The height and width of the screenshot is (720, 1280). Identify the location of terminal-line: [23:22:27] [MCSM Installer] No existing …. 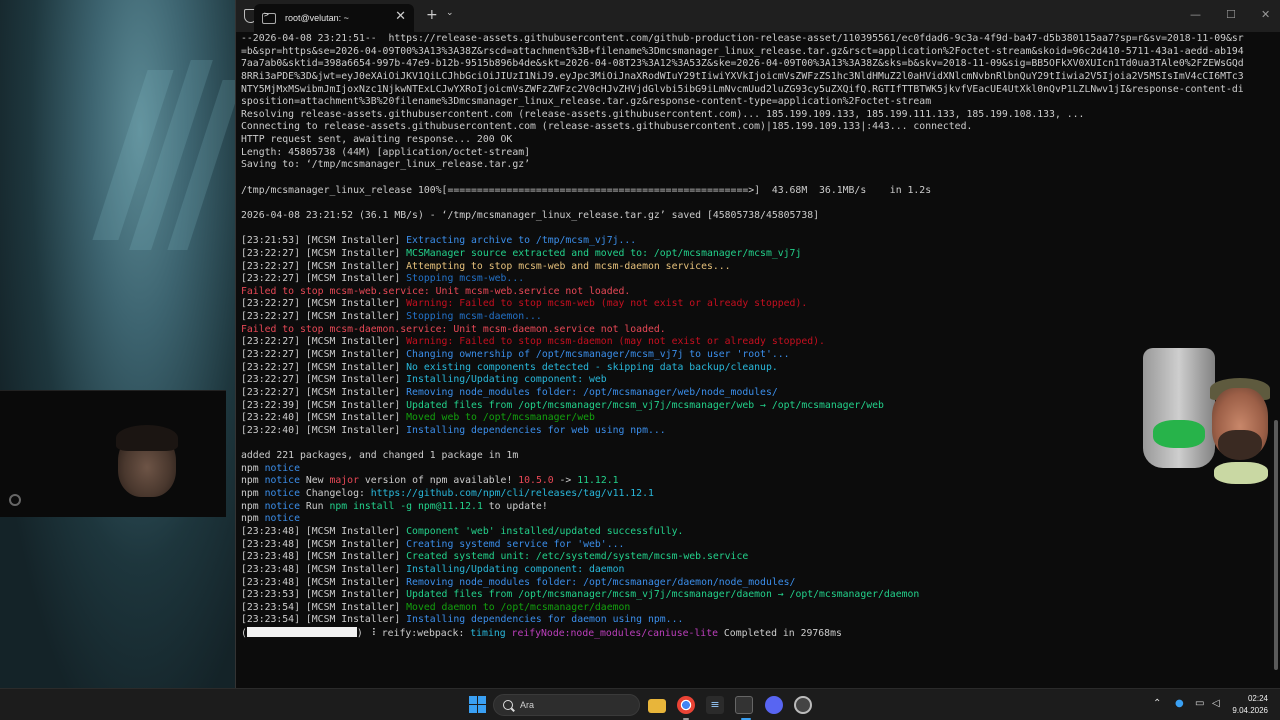
(756, 368).